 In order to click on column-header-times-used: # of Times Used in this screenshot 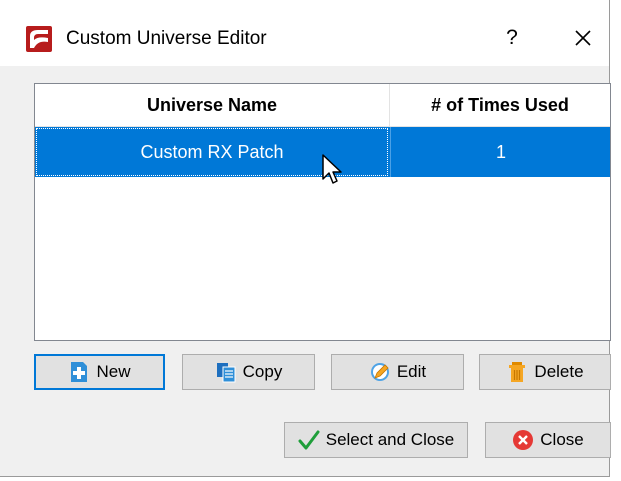, I will do `click(500, 105)`.